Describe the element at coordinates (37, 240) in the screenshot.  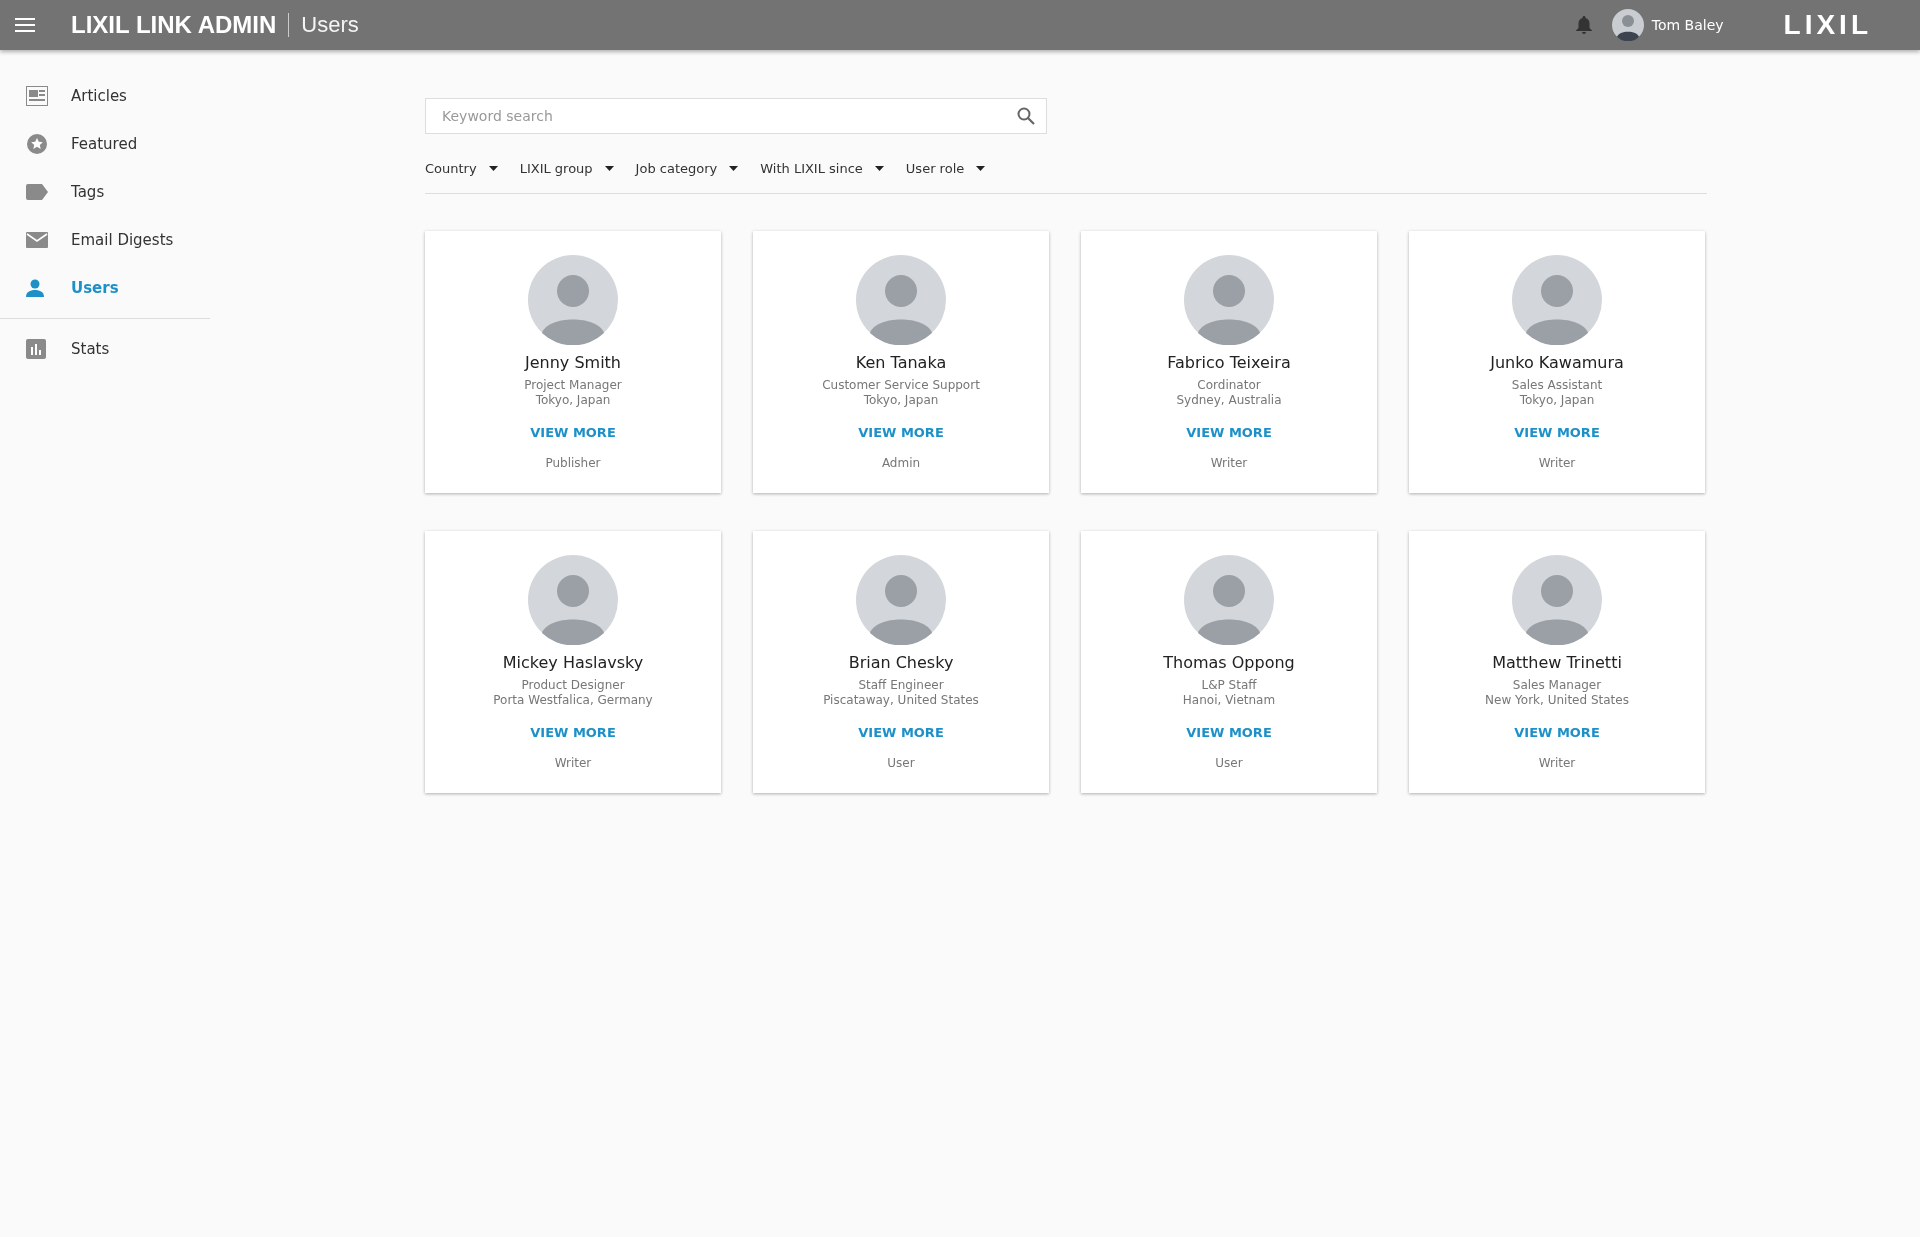
I see `envelope-icon` at that location.